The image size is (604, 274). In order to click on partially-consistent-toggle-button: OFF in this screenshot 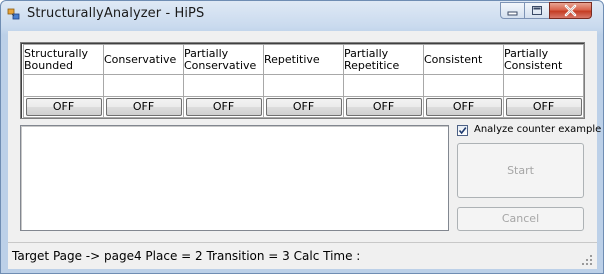, I will do `click(543, 107)`.